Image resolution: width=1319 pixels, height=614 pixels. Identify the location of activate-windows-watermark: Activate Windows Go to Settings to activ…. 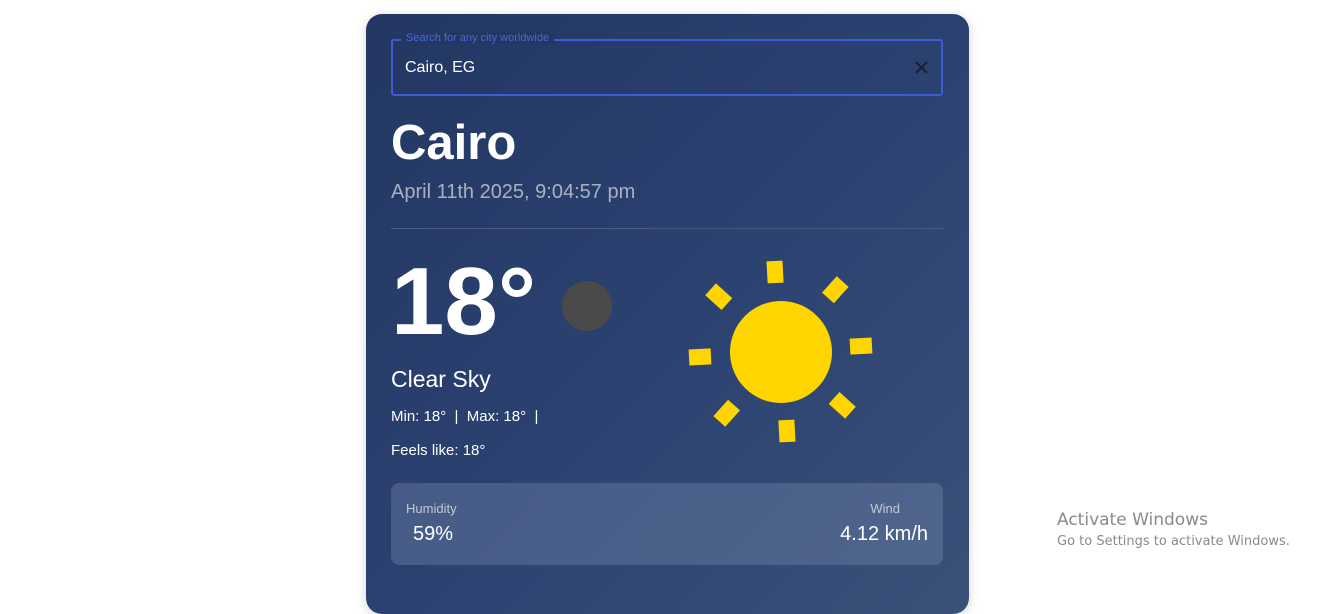
(1173, 529).